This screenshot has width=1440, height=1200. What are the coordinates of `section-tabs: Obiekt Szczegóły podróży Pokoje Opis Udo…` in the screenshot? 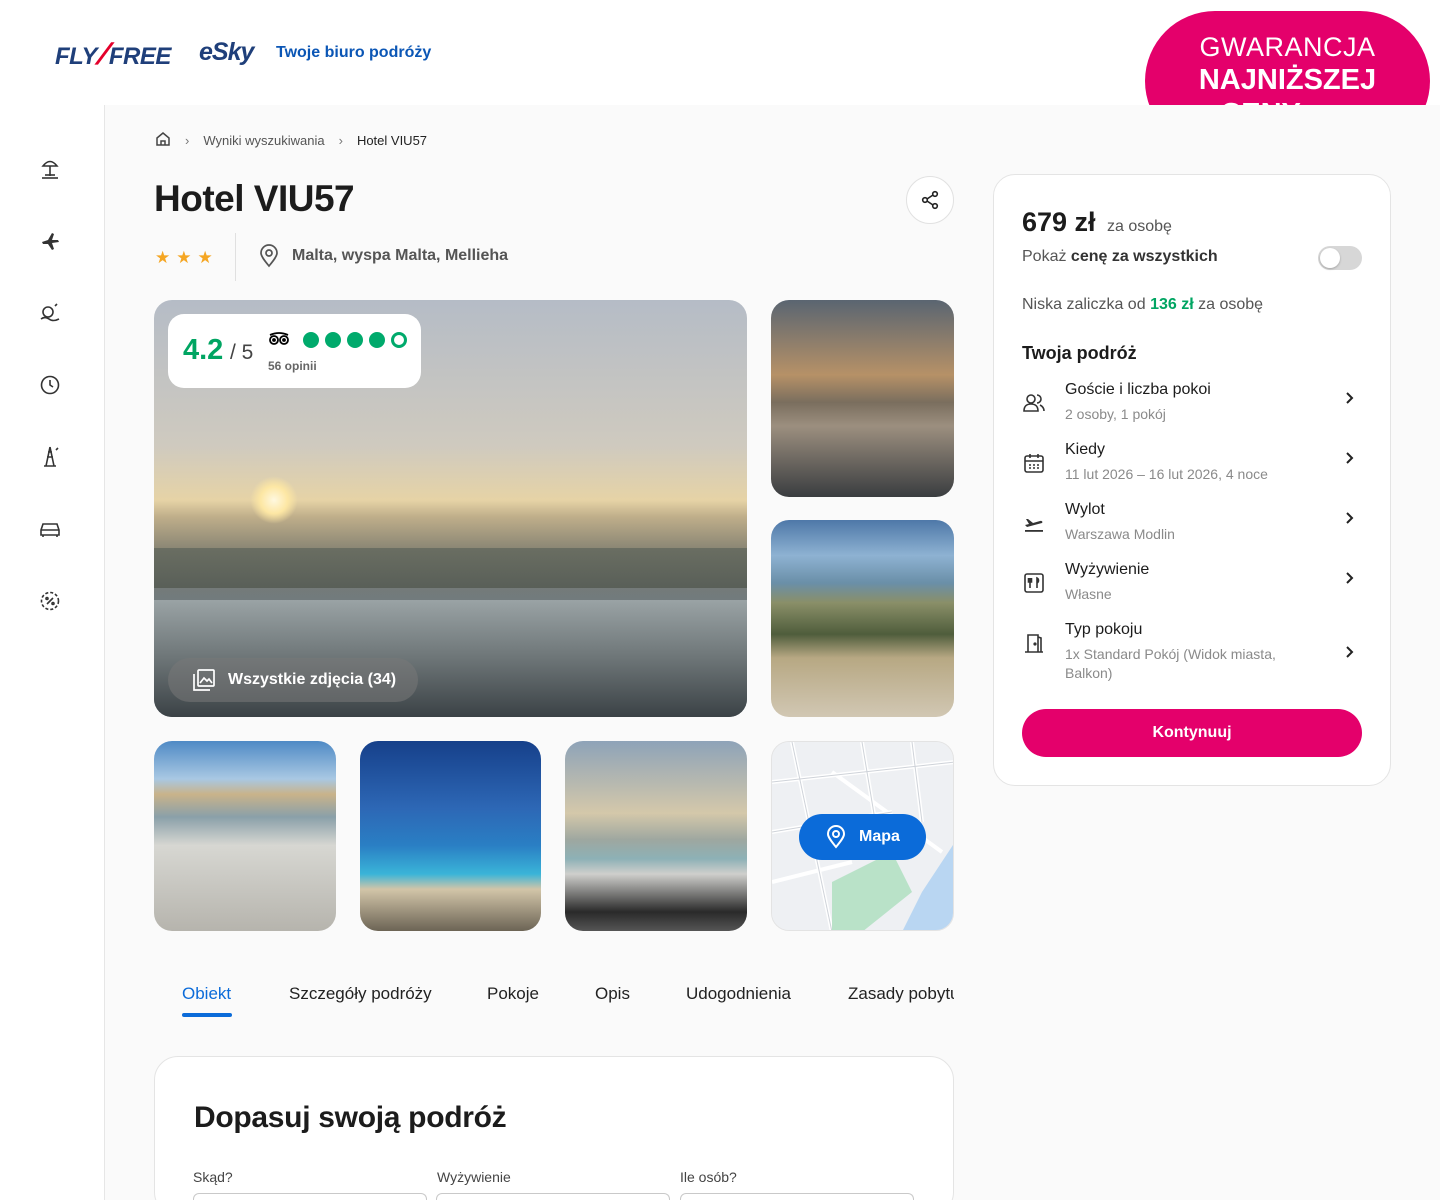 It's located at (554, 1000).